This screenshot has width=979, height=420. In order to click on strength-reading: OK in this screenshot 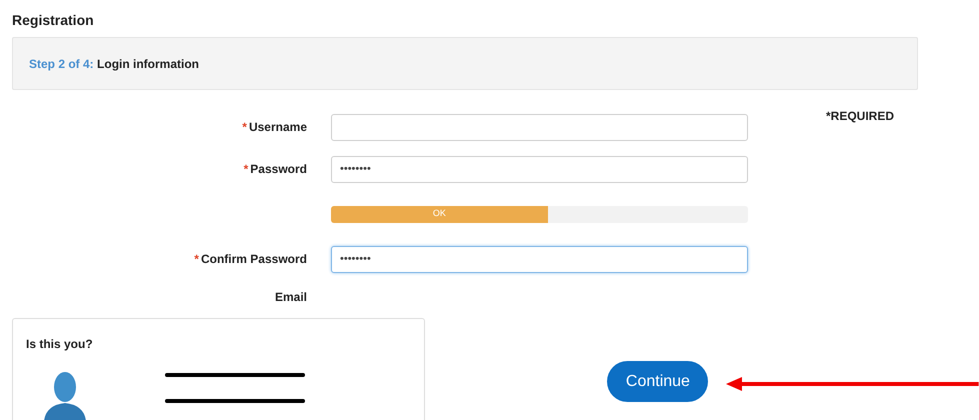, I will do `click(439, 213)`.